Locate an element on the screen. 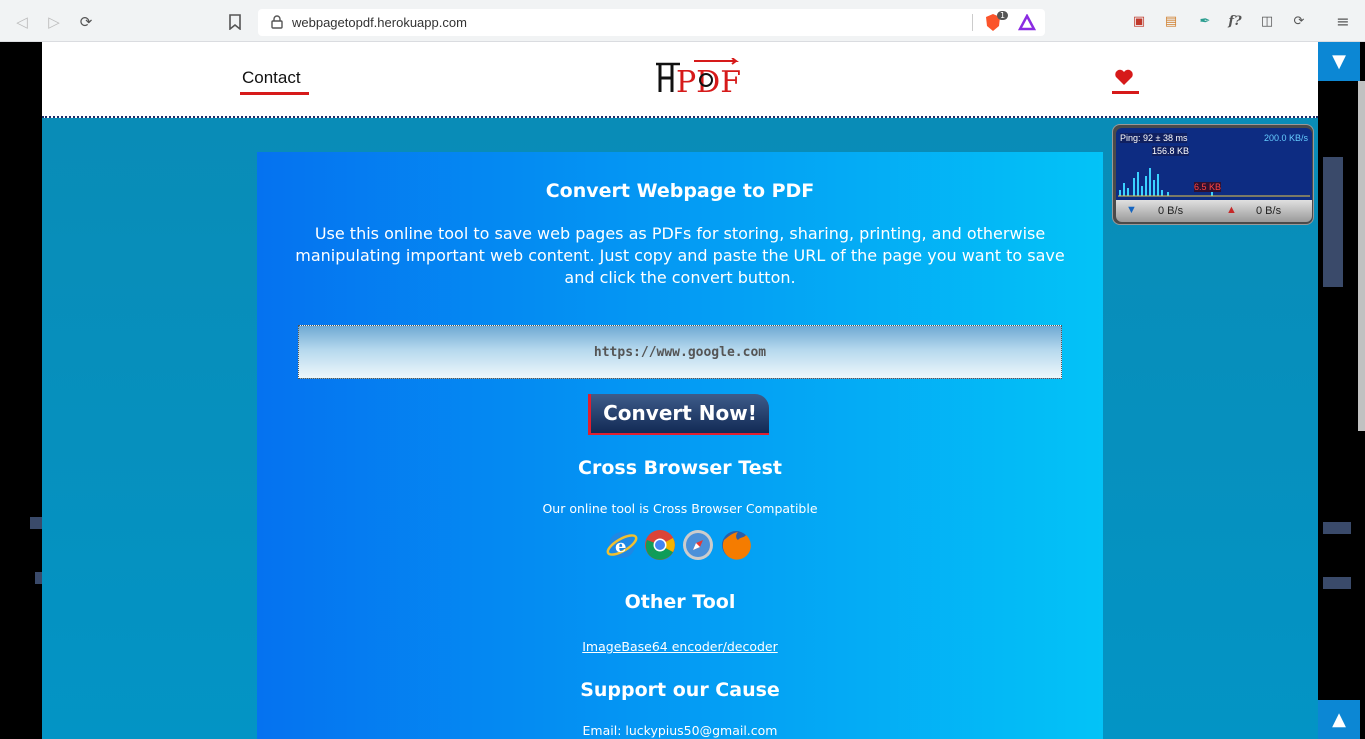  scroll-down-button: ▼ is located at coordinates (1339, 61).